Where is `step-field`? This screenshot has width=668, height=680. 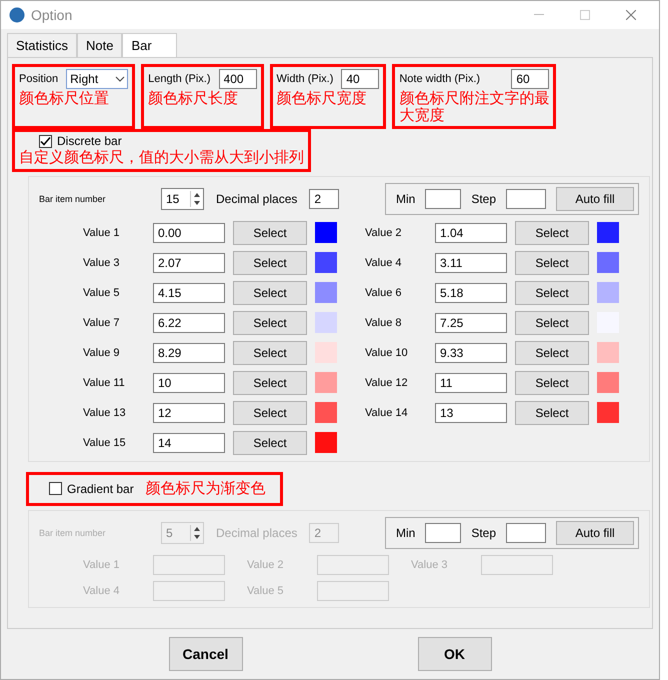 step-field is located at coordinates (526, 198).